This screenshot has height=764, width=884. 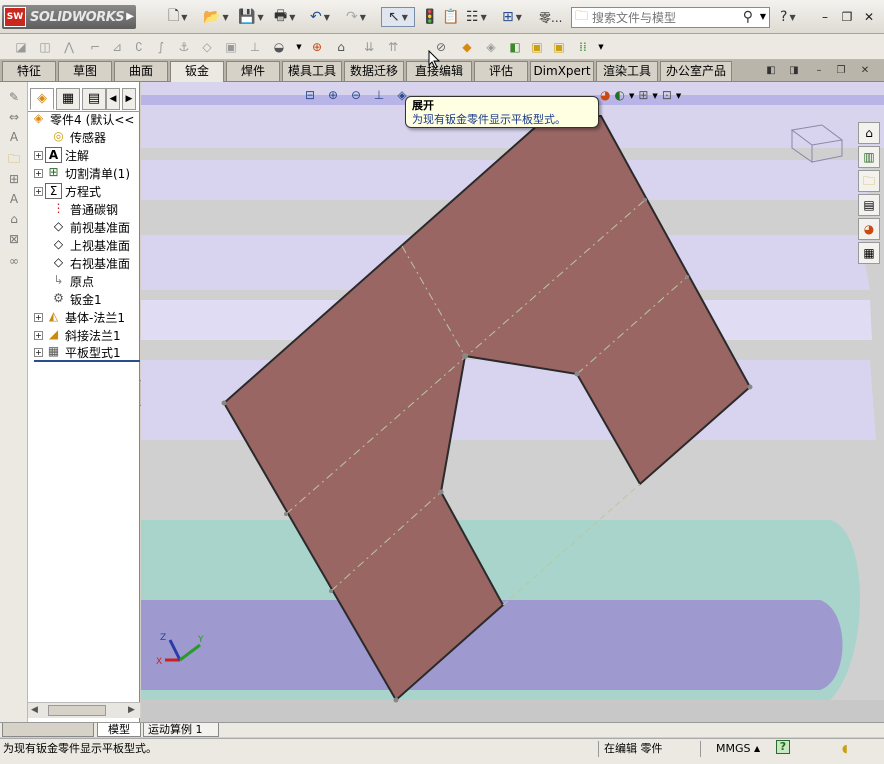 What do you see at coordinates (29, 71) in the screenshot?
I see `tab-features: 特征` at bounding box center [29, 71].